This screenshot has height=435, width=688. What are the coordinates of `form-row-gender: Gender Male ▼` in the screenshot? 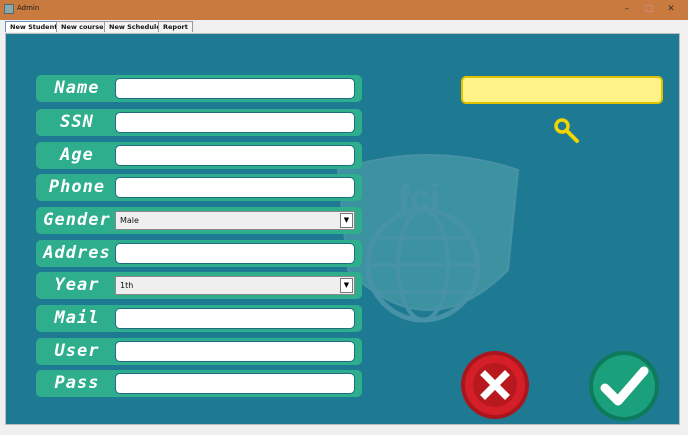 It's located at (199, 220).